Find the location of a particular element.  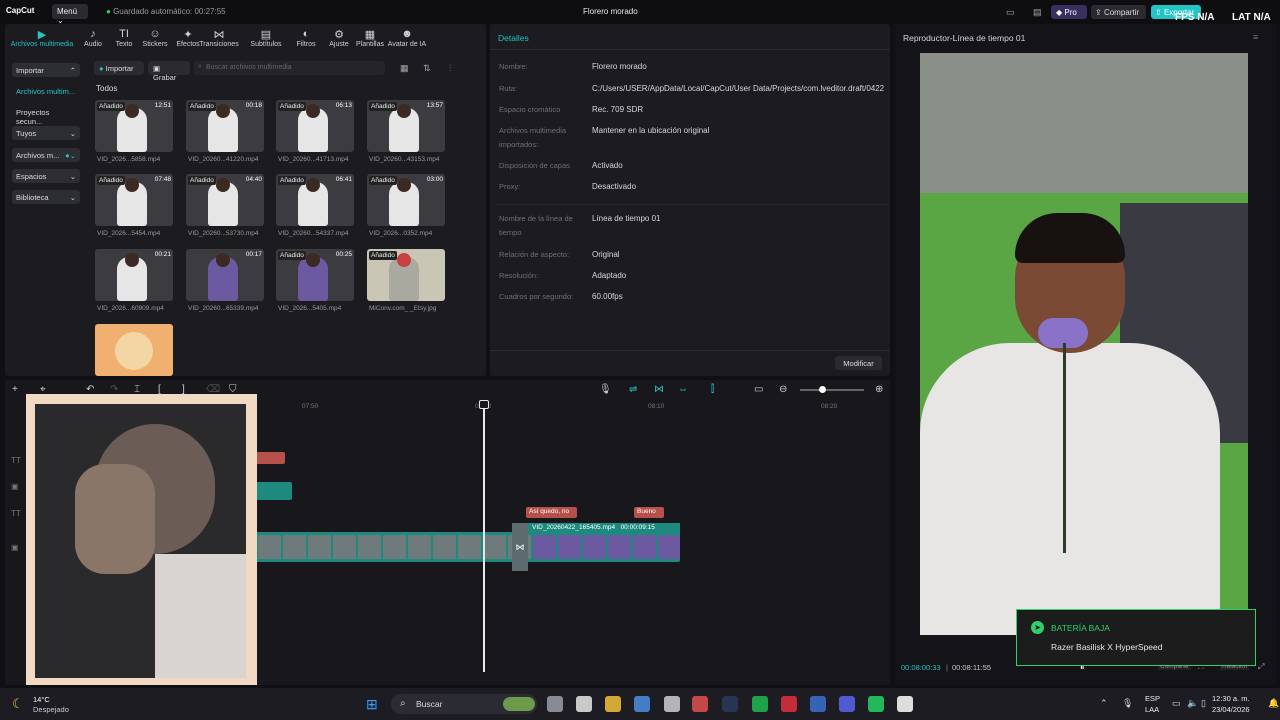

media-thumb: Añadido 00:25 is located at coordinates (315, 275).